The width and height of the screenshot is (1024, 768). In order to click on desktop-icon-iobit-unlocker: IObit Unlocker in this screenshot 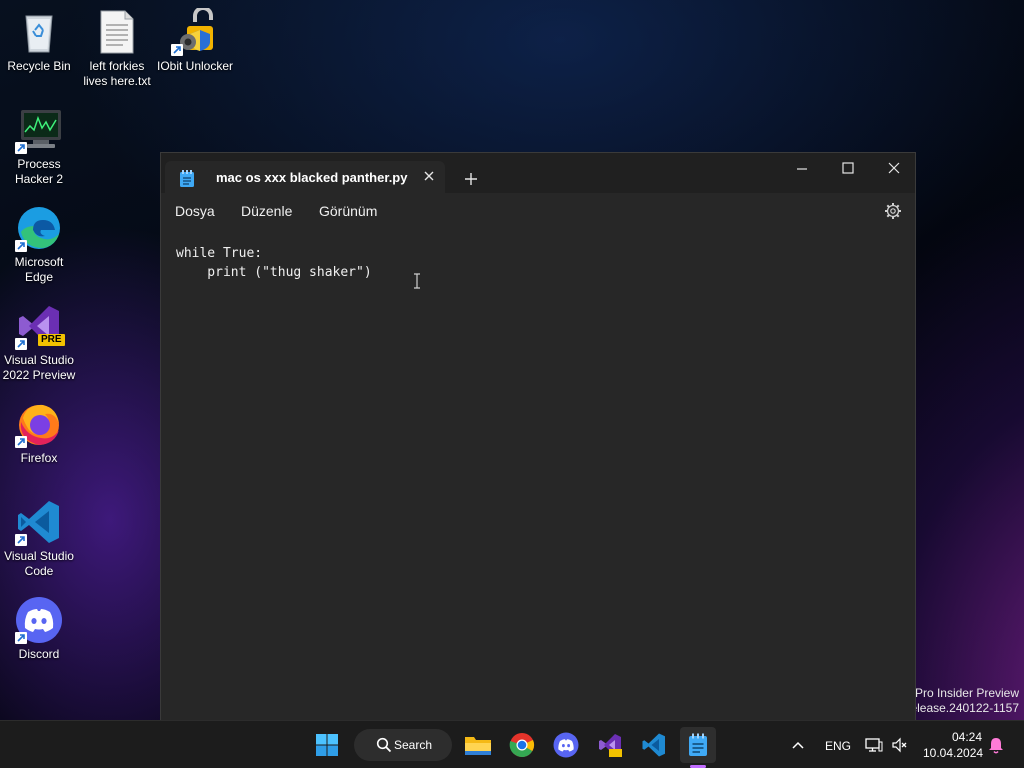, I will do `click(195, 40)`.